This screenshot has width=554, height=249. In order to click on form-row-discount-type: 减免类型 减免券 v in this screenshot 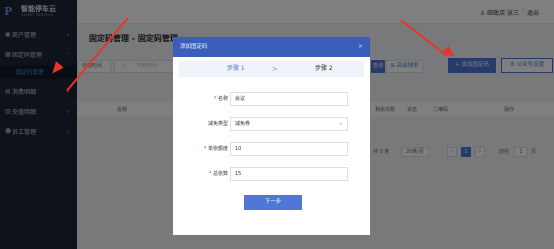, I will do `click(271, 124)`.